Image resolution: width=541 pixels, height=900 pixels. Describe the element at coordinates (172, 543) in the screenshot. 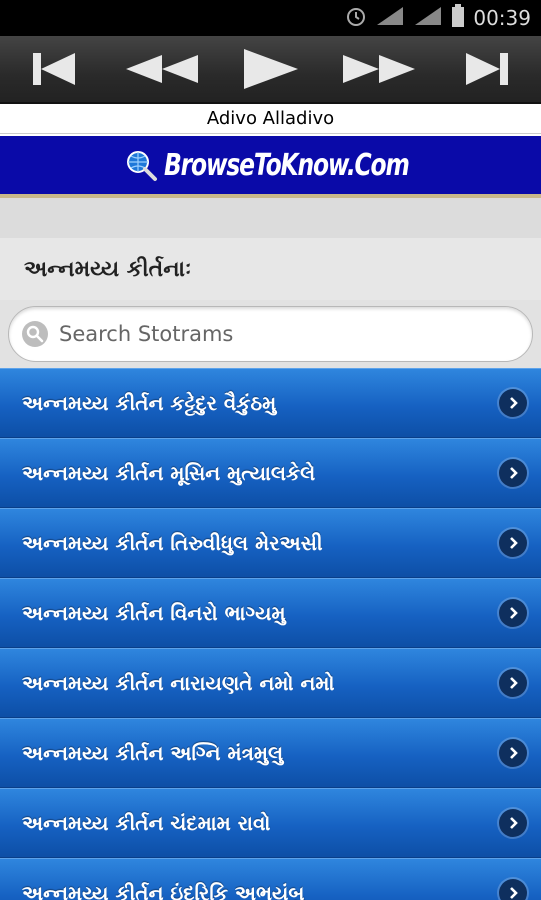

I see `list-item-label: અન્નમય્ય કીર્તન તિરુવીધુલ મેરઅસી` at that location.